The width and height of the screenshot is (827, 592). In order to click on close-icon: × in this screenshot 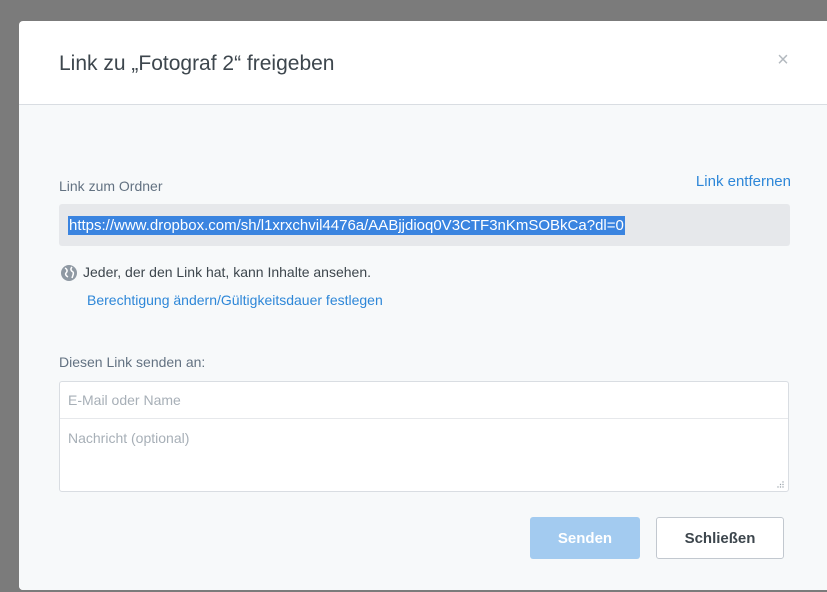, I will do `click(783, 60)`.